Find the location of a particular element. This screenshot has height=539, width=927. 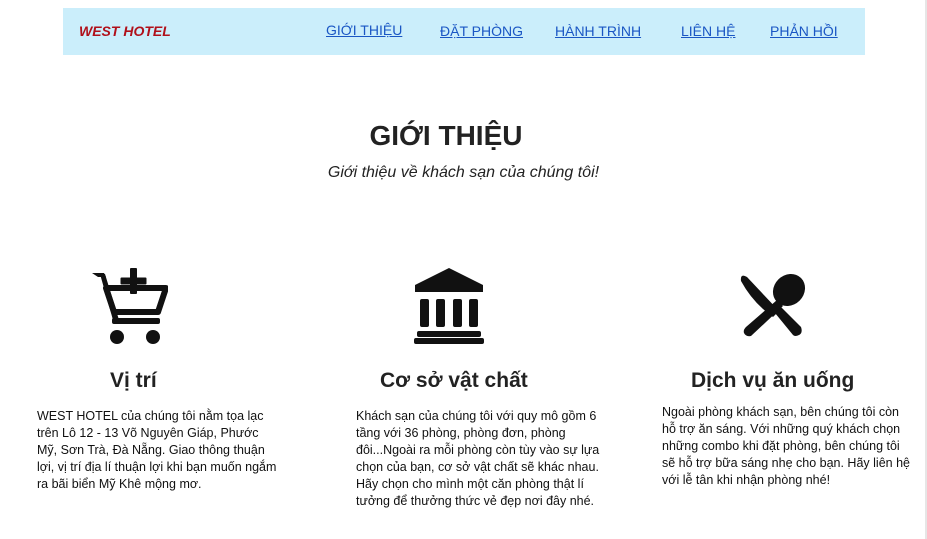

feature-title-dining: Dịch vụ ăn uống is located at coordinates (773, 380).